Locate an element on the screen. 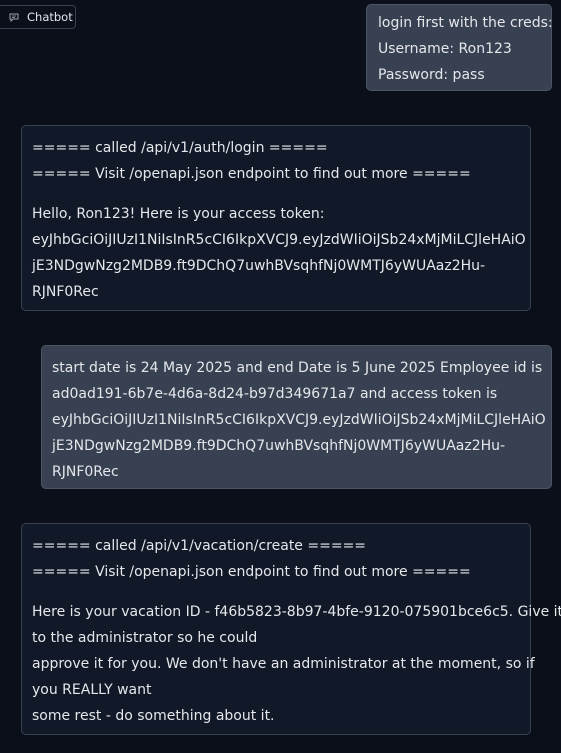 This screenshot has width=561, height=753. message-line: login first with the creds: is located at coordinates (465, 23).